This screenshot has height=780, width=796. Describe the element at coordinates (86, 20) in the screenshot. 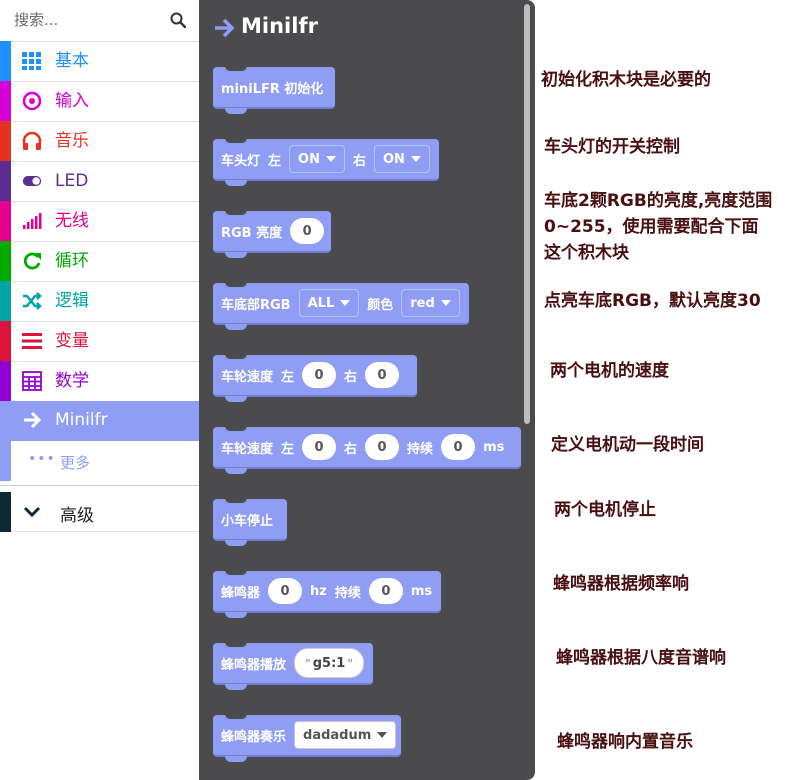

I see `search-input` at that location.